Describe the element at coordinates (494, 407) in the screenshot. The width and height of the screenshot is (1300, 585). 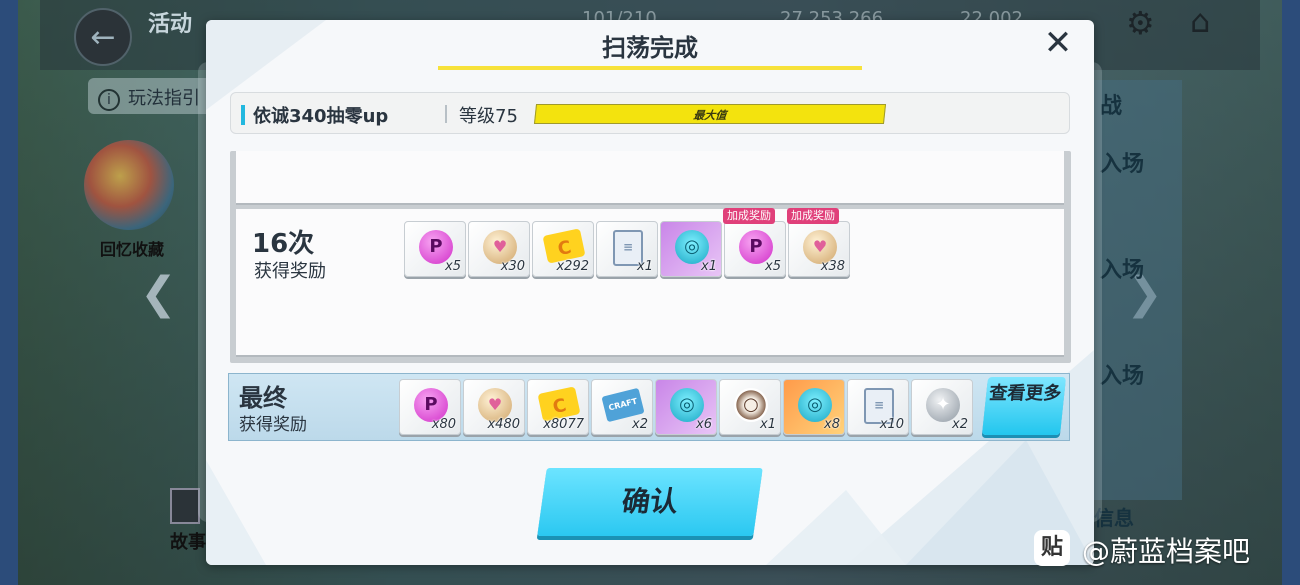
I see `reward-item: ♥ x480` at that location.